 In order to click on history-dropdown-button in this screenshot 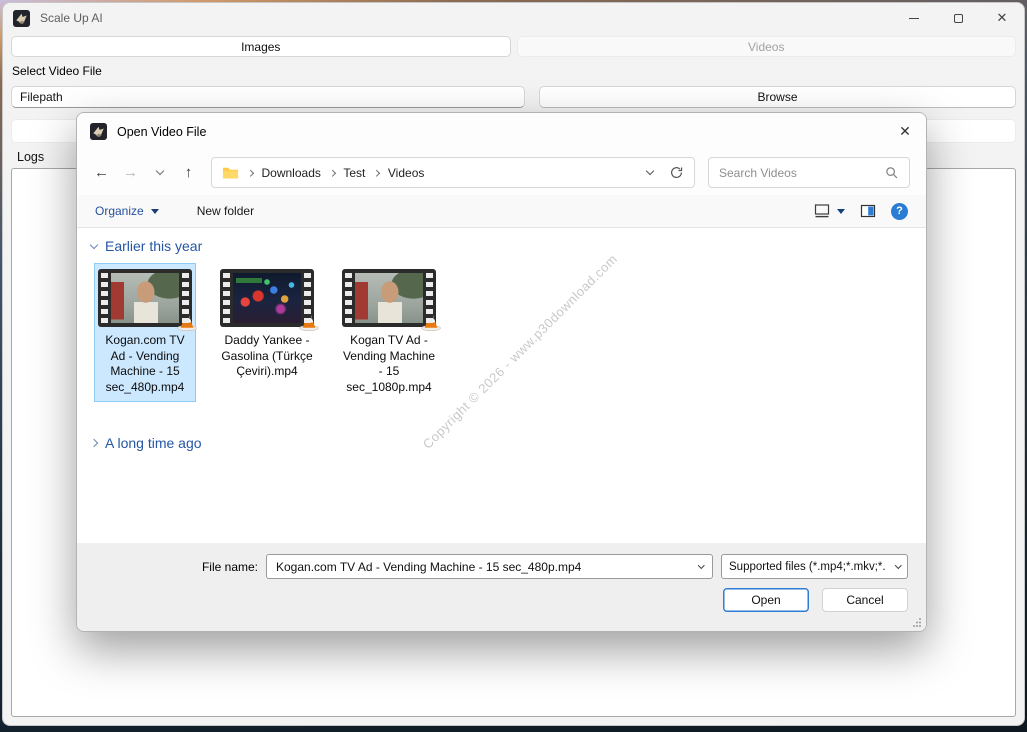, I will do `click(159, 172)`.